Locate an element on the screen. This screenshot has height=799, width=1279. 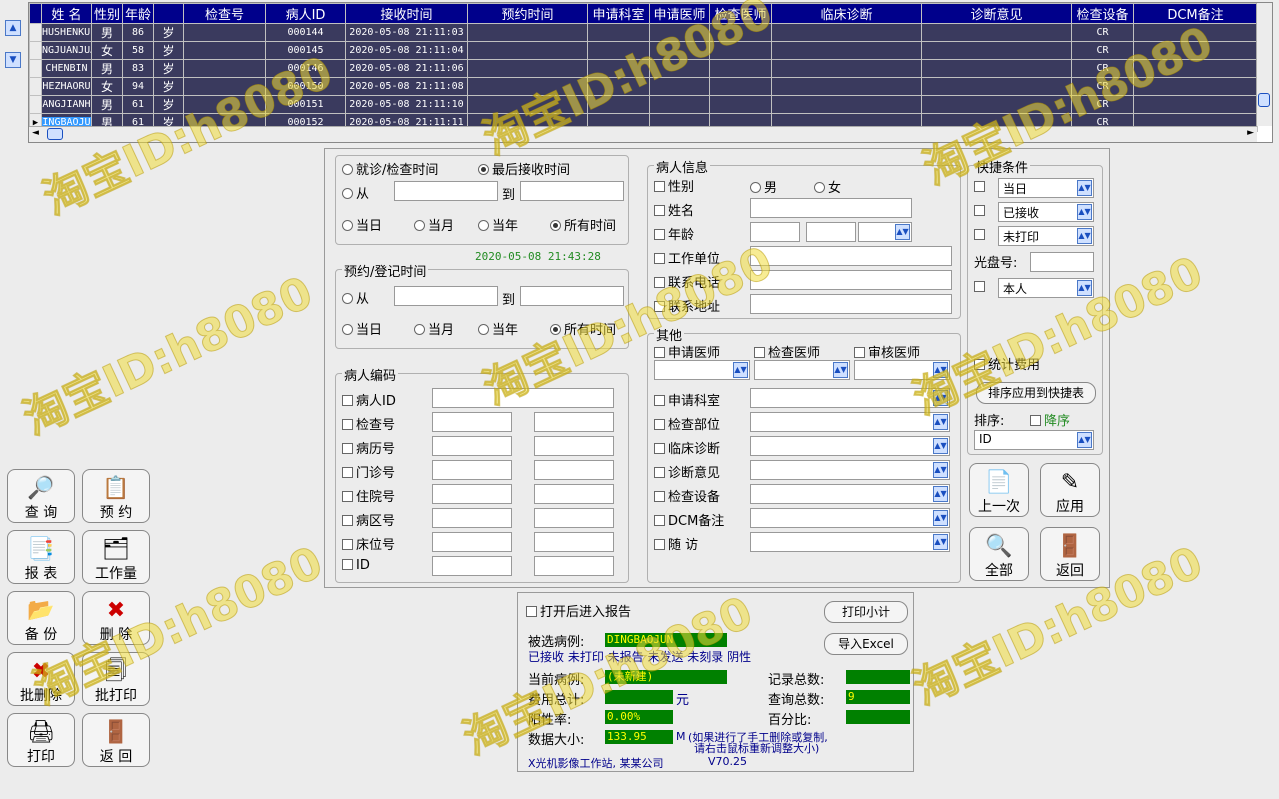
opt-male: 男 is located at coordinates (763, 186).